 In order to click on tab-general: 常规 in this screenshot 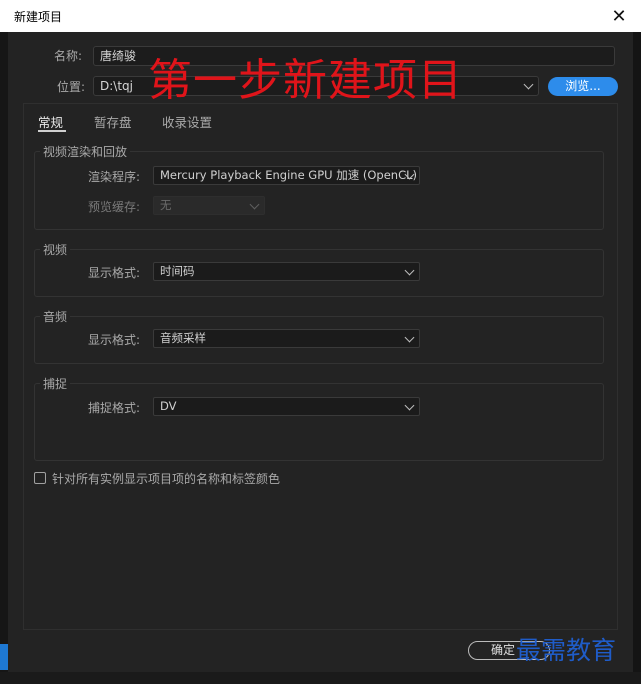, I will do `click(50, 121)`.